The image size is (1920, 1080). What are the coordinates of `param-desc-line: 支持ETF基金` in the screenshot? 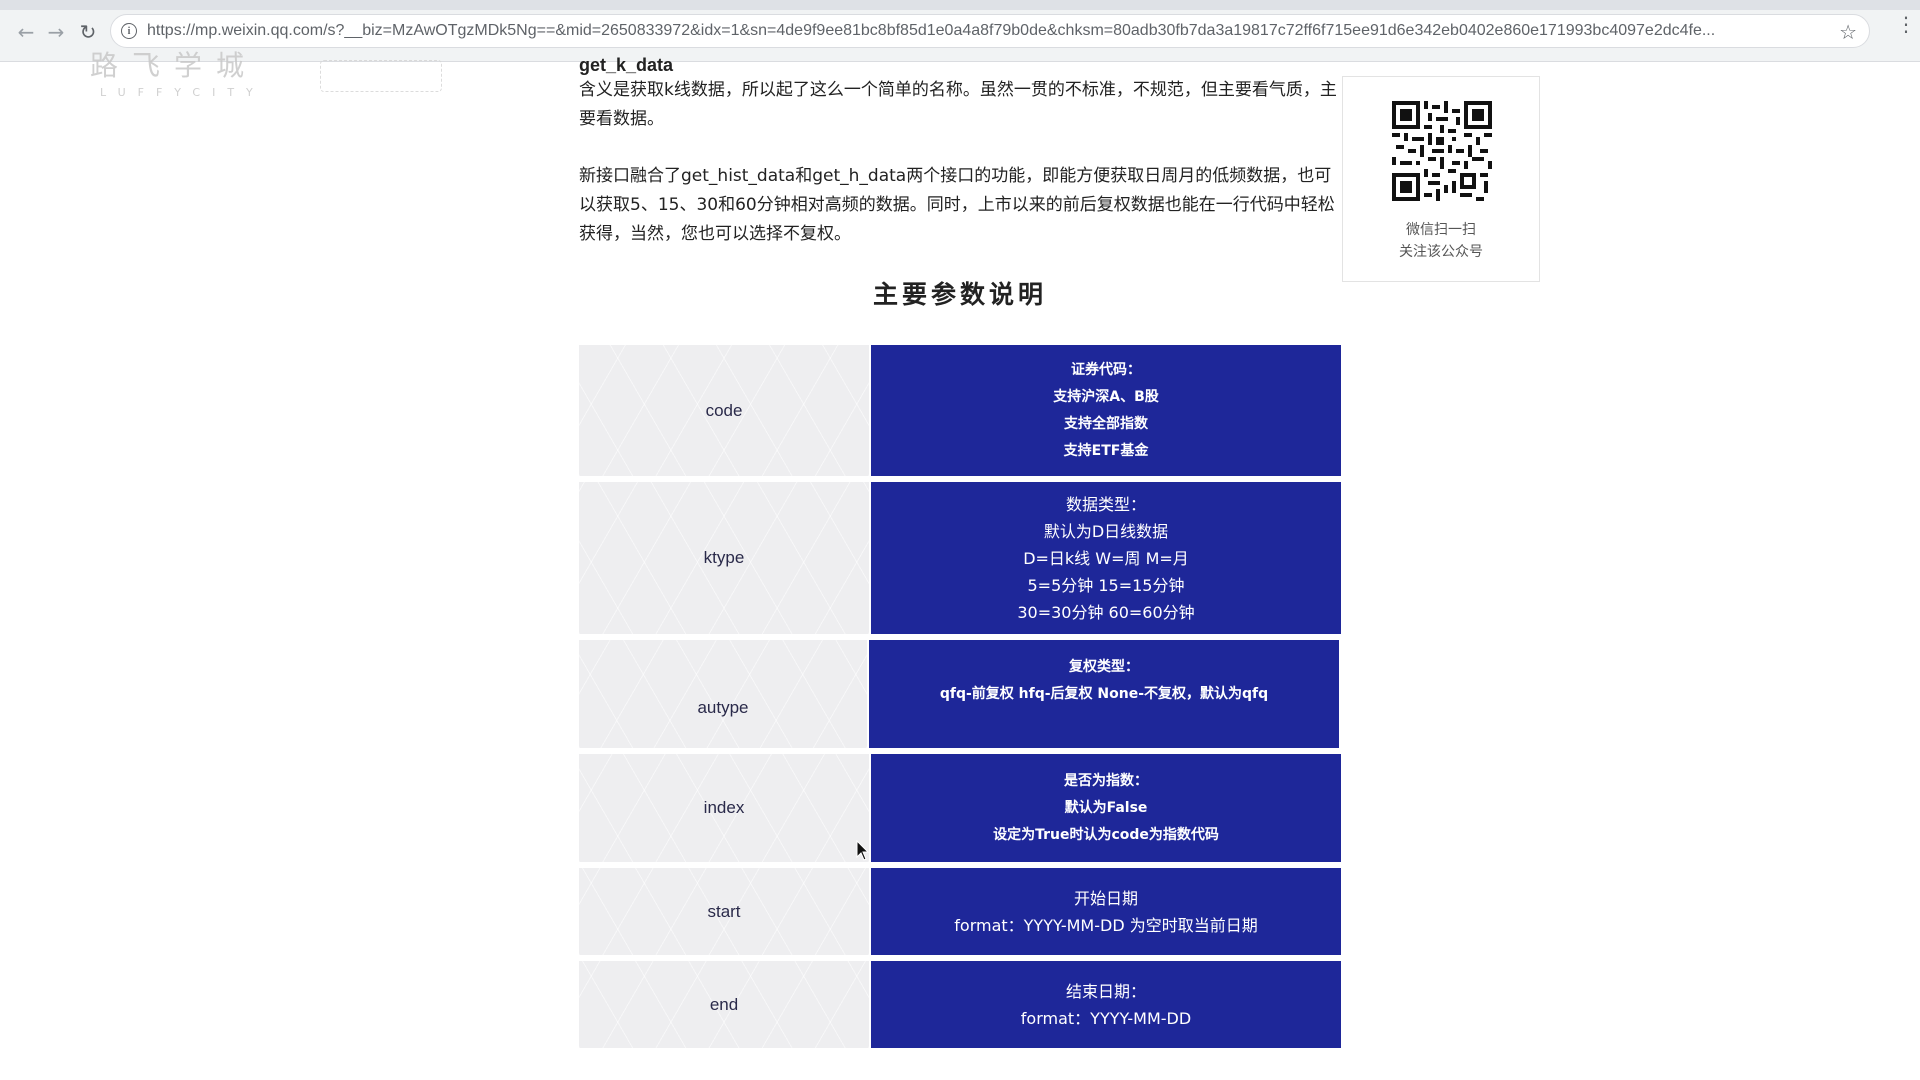 It's located at (1106, 450).